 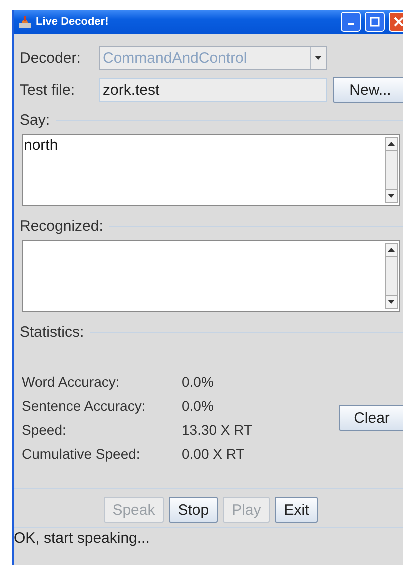 What do you see at coordinates (62, 226) in the screenshot?
I see `section-label: Recognized:` at bounding box center [62, 226].